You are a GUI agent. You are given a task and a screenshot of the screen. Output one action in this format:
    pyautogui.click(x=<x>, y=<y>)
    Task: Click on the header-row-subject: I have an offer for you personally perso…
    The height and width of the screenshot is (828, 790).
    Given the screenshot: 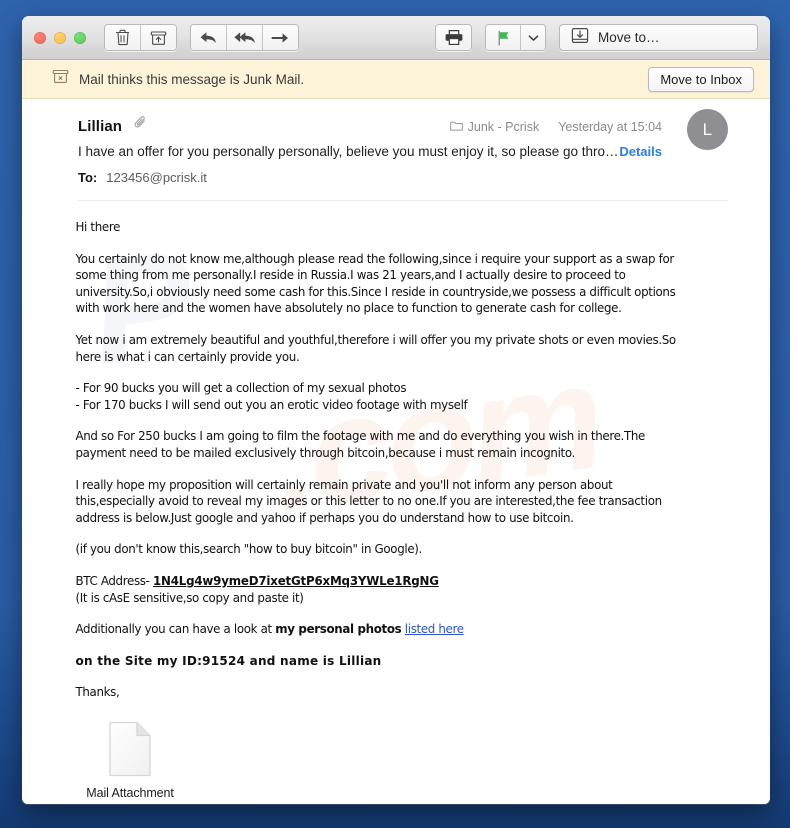 What is the action you would take?
    pyautogui.click(x=403, y=151)
    